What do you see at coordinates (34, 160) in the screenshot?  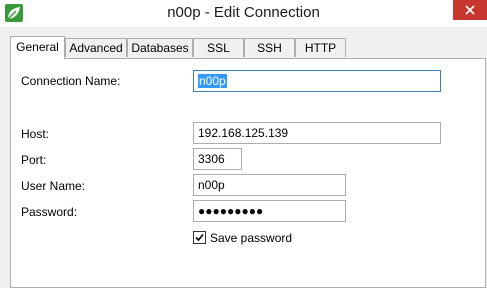 I see `port-label: Port:` at bounding box center [34, 160].